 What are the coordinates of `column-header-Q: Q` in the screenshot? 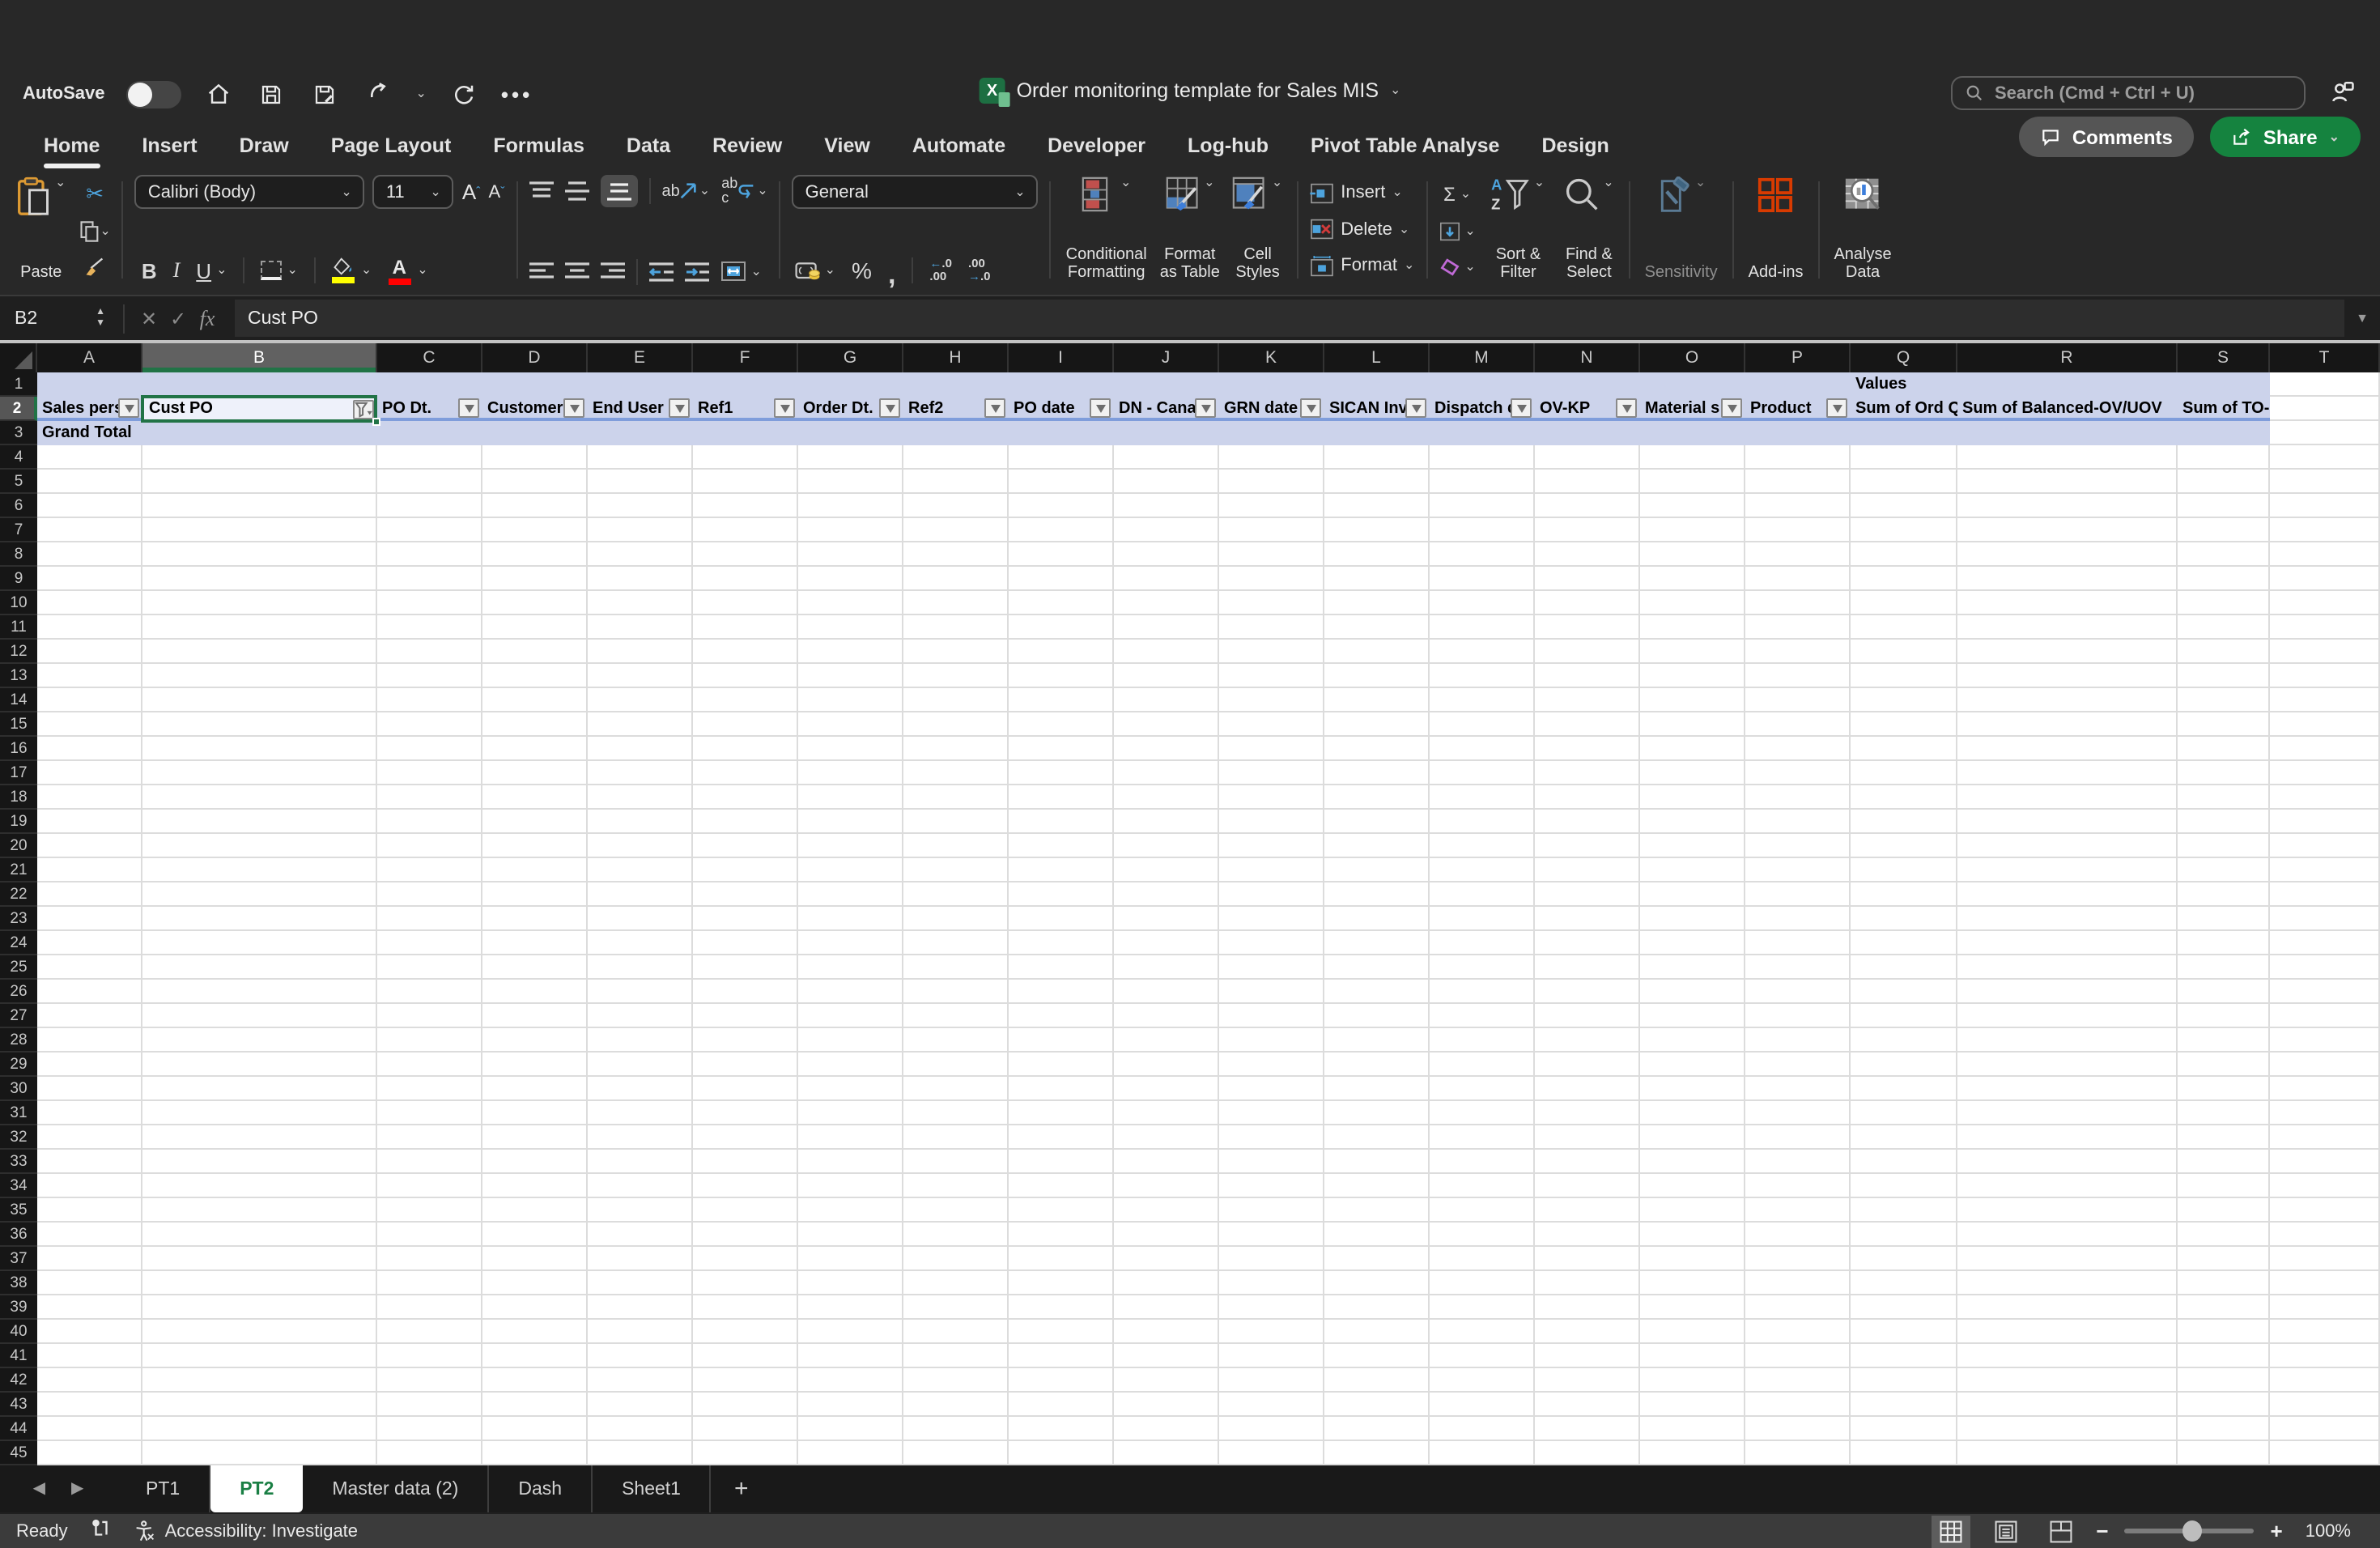 It's located at (1904, 358).